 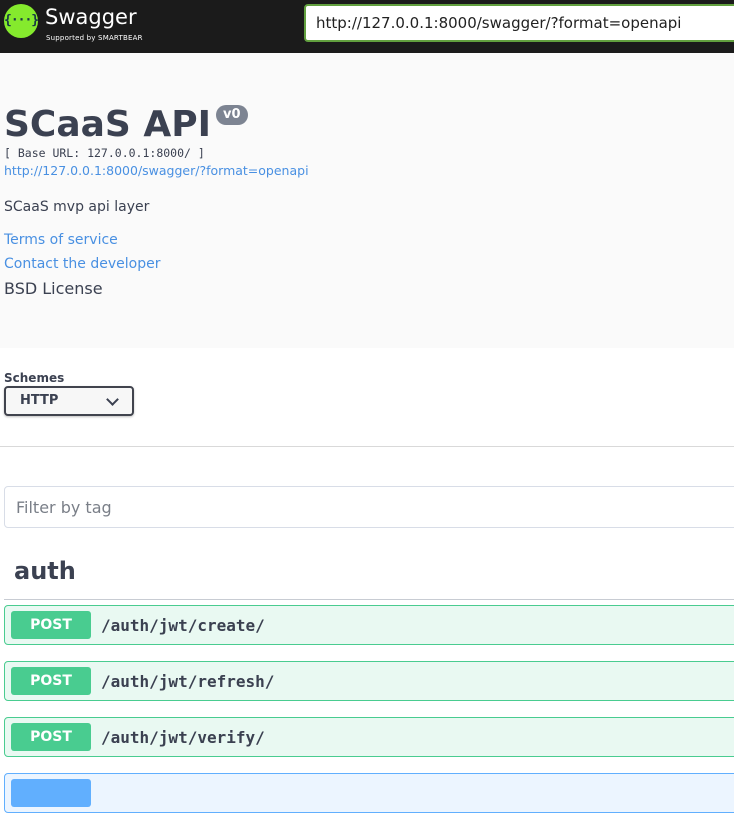 What do you see at coordinates (183, 737) in the screenshot?
I see `operation-path: /auth/jwt/verify/` at bounding box center [183, 737].